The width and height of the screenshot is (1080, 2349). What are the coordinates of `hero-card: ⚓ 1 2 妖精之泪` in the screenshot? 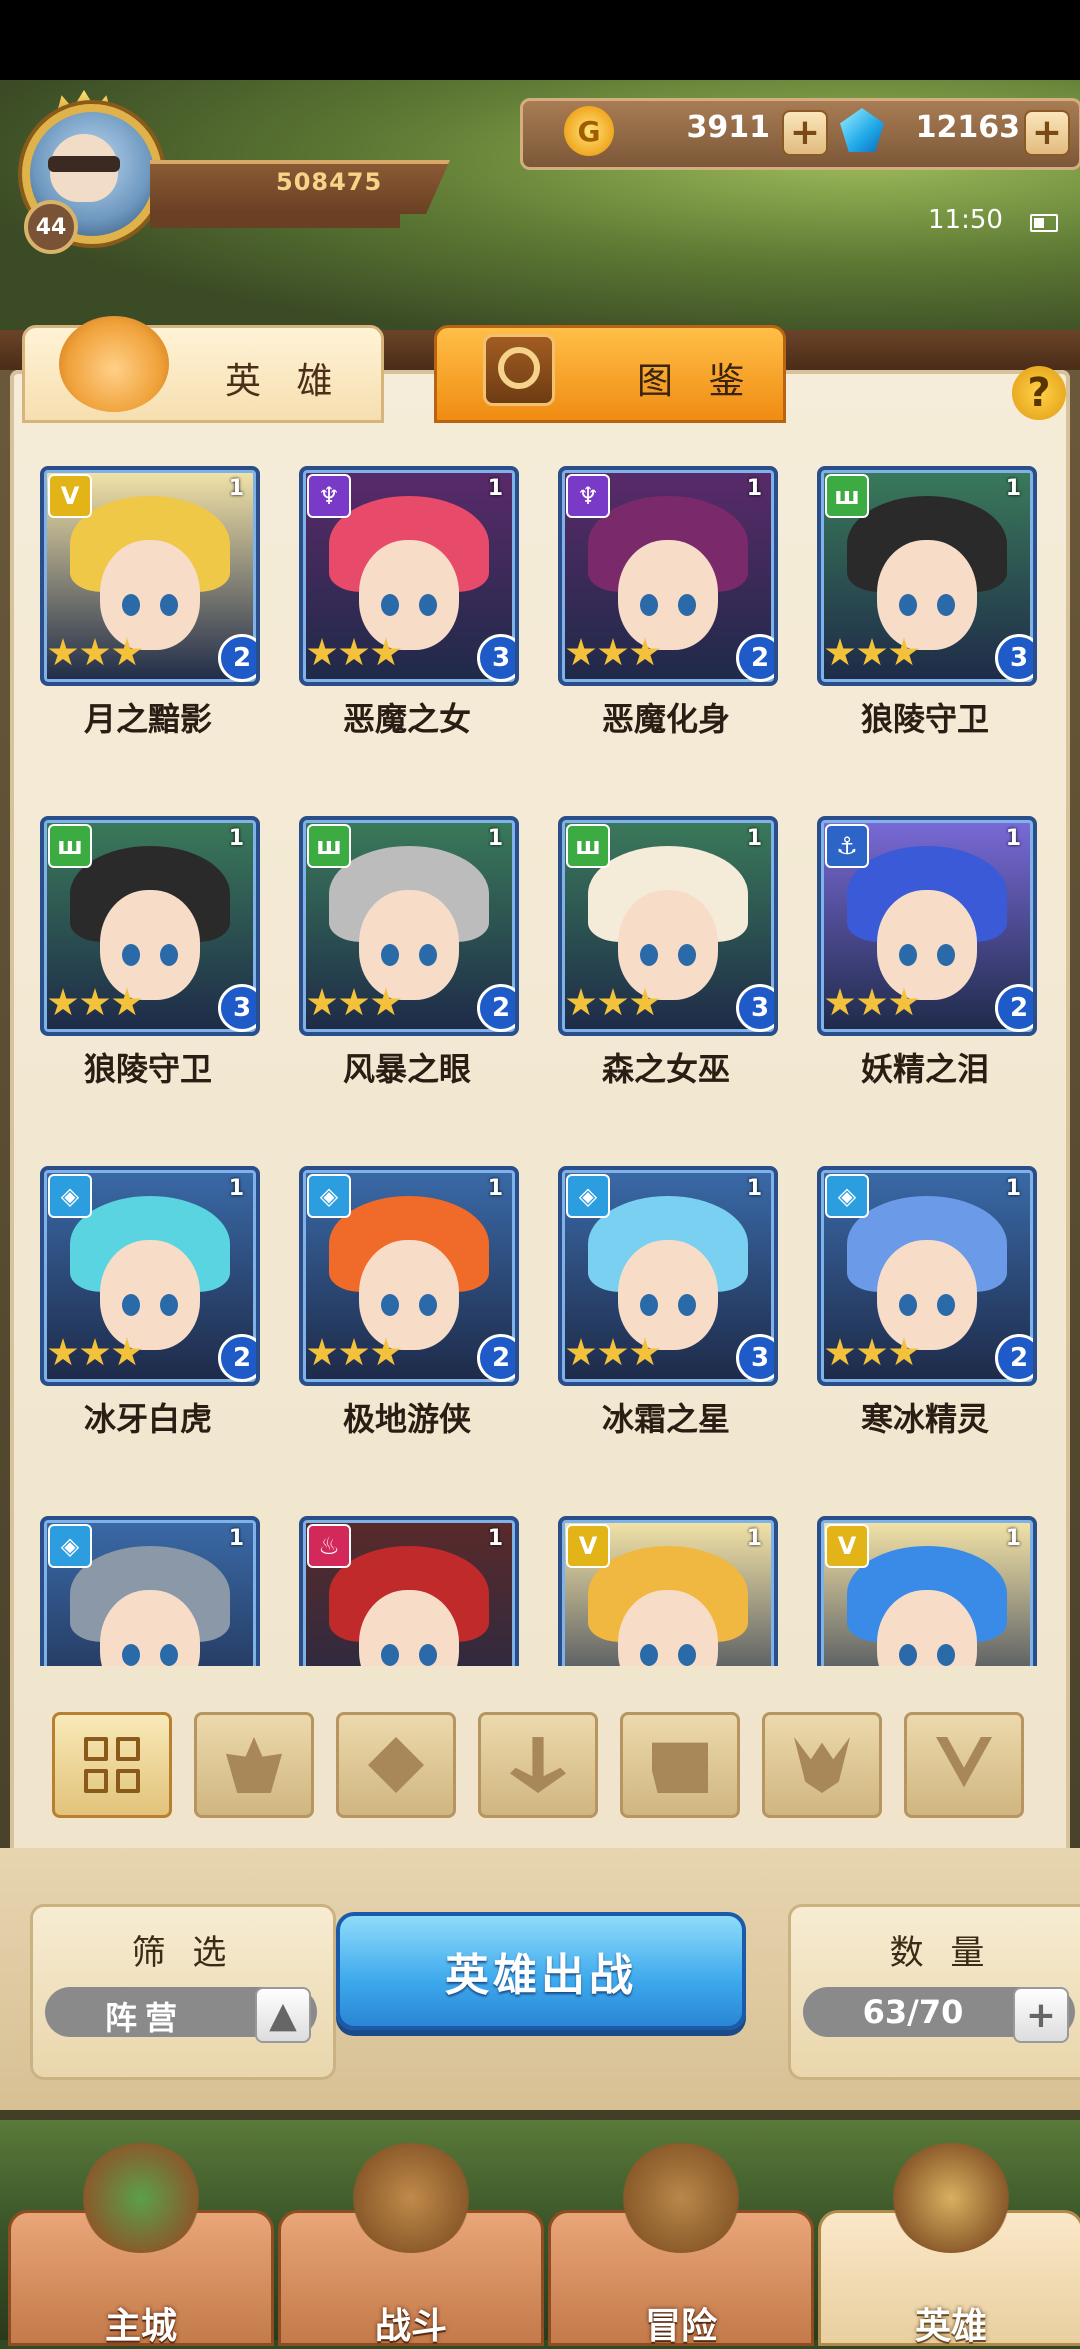 It's located at (927, 952).